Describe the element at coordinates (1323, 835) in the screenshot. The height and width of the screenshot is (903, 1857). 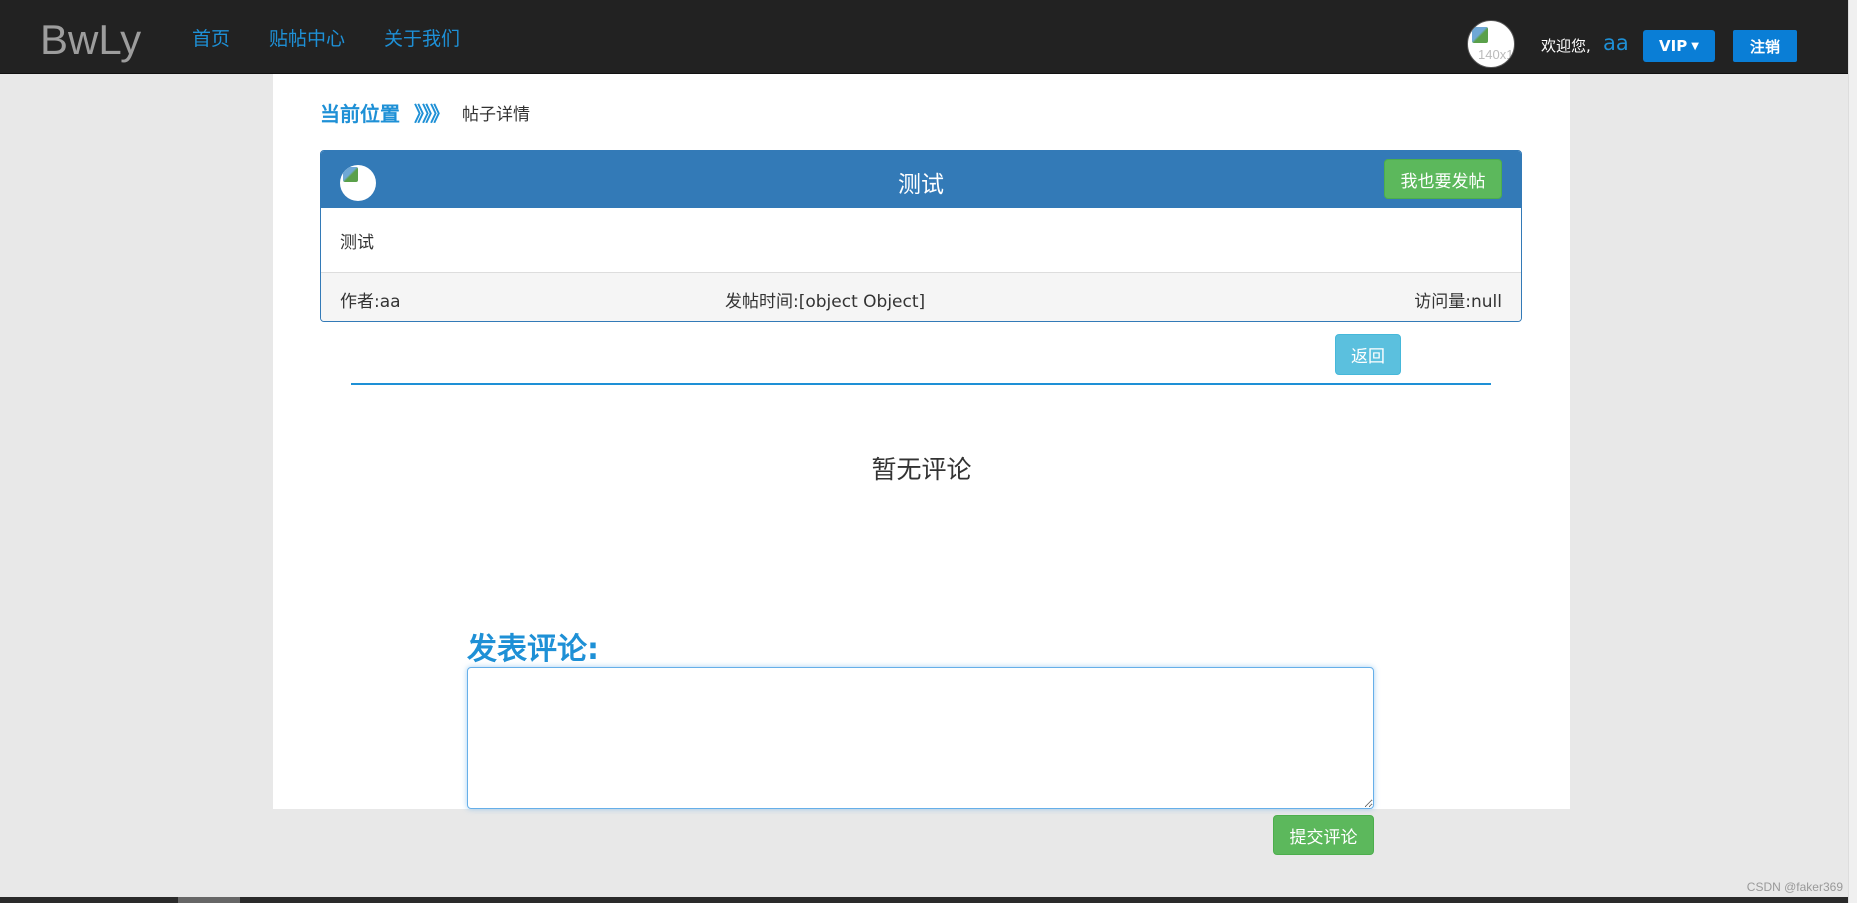
I see `submit-comment-button: 提交评论` at that location.